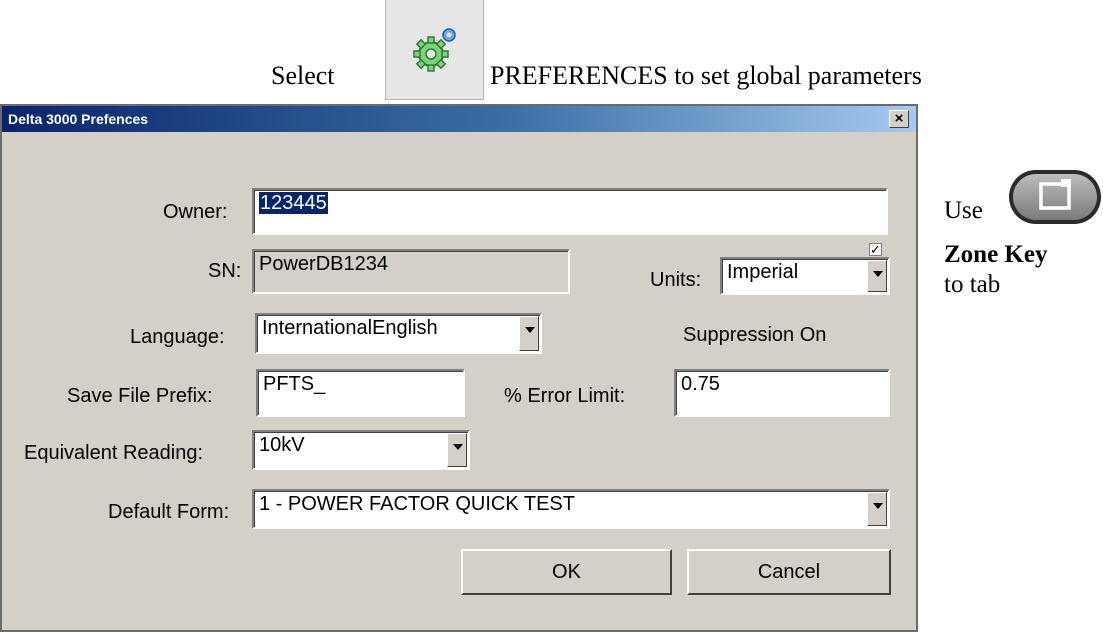  What do you see at coordinates (303, 75) in the screenshot?
I see `instruction-select-text: Select` at bounding box center [303, 75].